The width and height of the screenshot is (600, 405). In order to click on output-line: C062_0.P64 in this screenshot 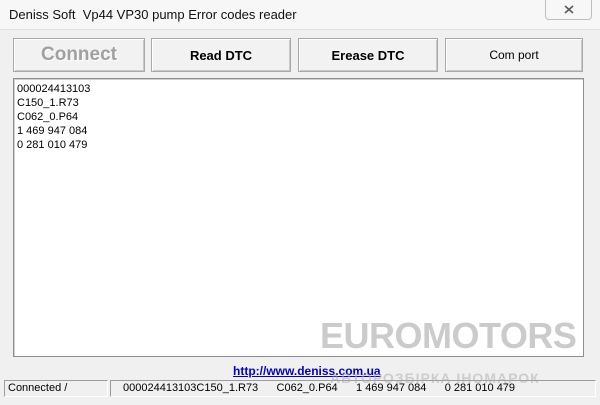, I will do `click(48, 117)`.